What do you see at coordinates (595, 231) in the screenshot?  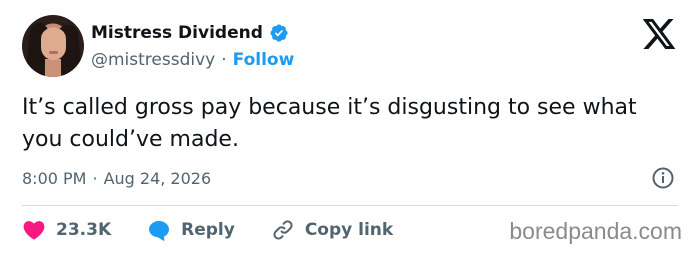 I see `watermark: boredpanda.com` at bounding box center [595, 231].